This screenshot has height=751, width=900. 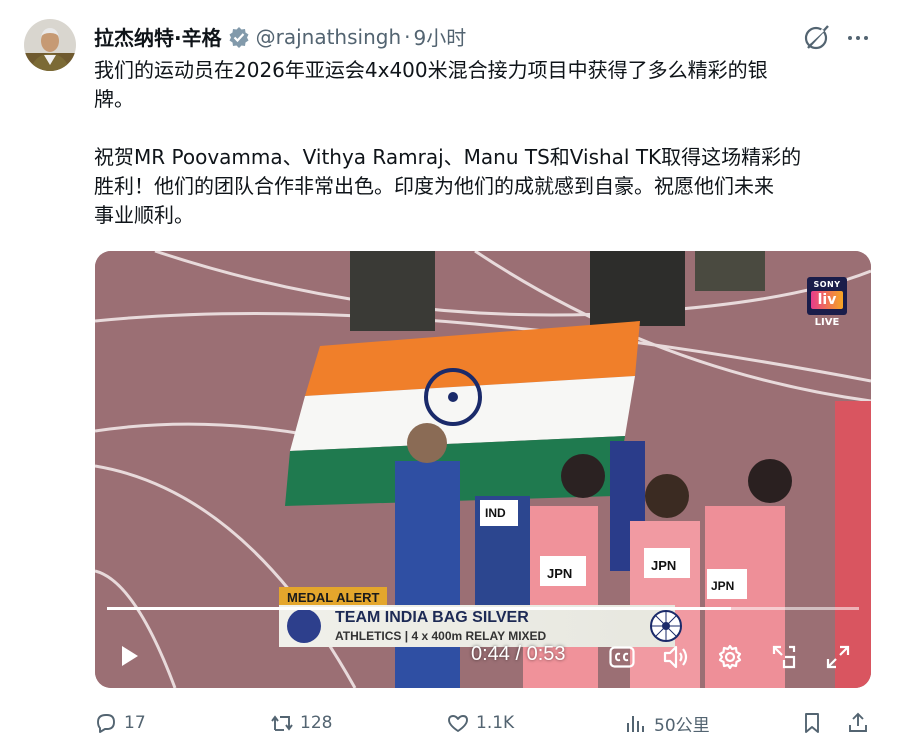 I want to click on reply-button: 17, so click(x=120, y=723).